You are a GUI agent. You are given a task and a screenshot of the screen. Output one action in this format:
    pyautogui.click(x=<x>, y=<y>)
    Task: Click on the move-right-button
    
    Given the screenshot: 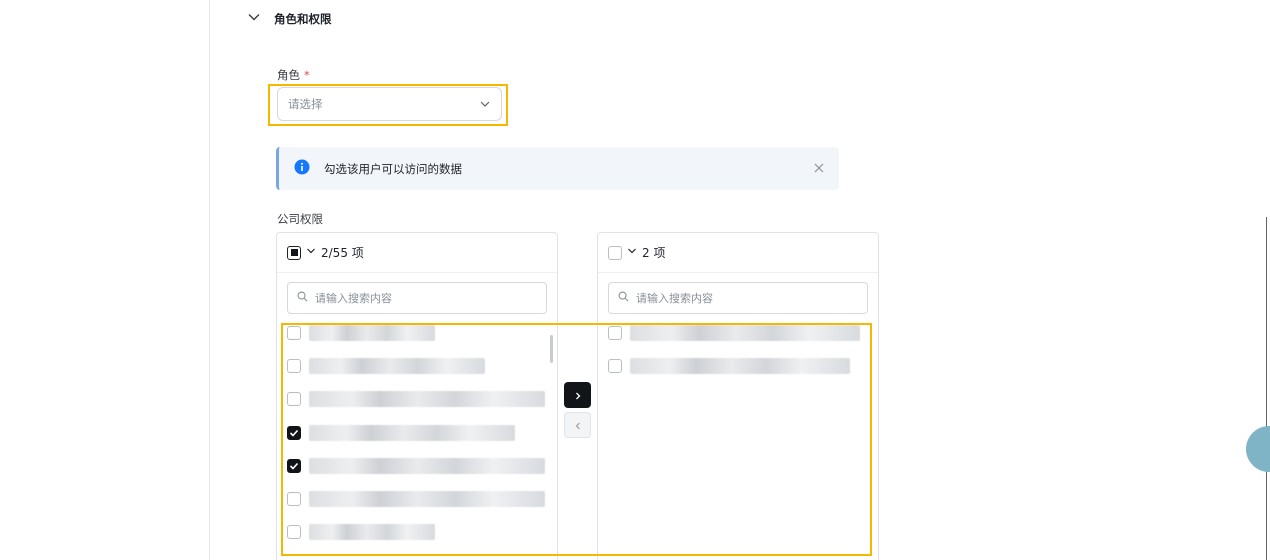 What is the action you would take?
    pyautogui.click(x=577, y=395)
    